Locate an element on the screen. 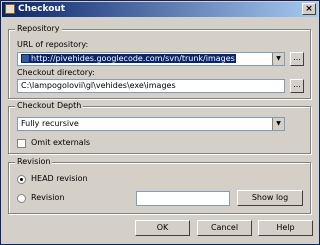  head-revision-radio is located at coordinates (21, 179).